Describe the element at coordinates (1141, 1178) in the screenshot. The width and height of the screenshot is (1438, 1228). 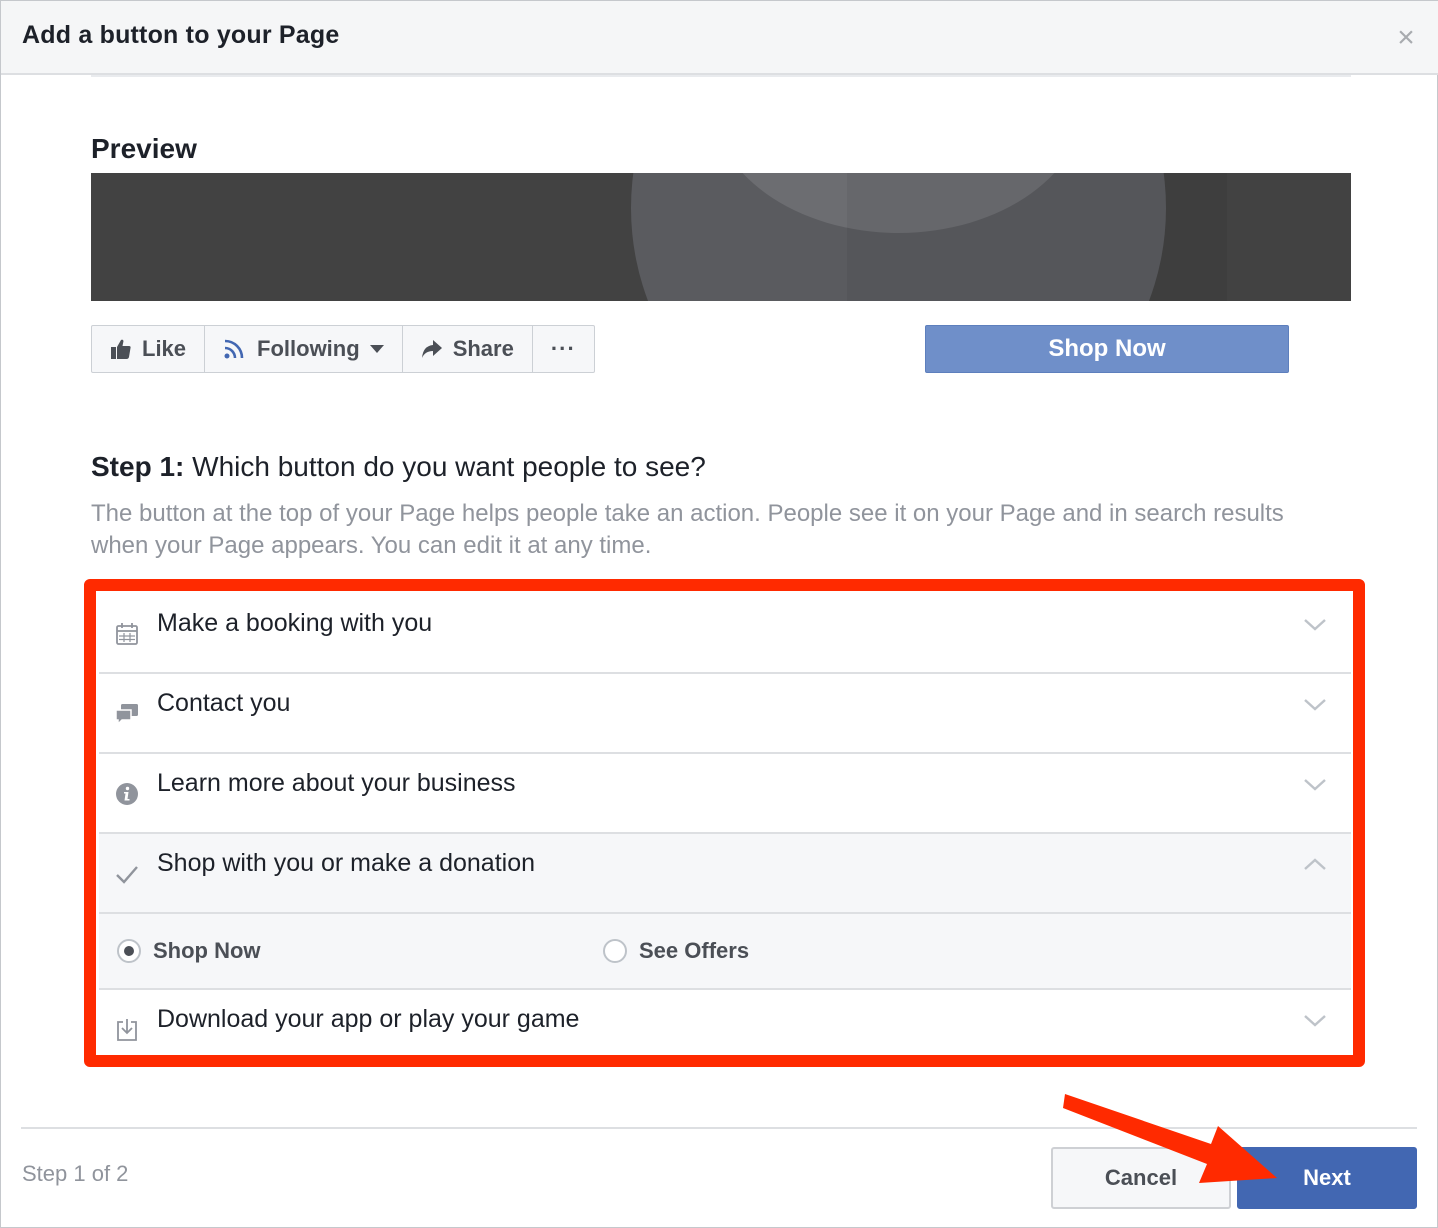
I see `cancel-button: Cancel` at that location.